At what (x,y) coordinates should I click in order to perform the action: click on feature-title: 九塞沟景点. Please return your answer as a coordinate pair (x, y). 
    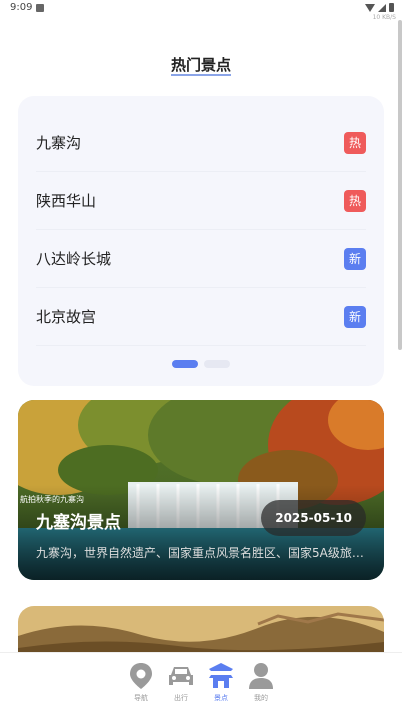
    Looking at the image, I should click on (78, 523).